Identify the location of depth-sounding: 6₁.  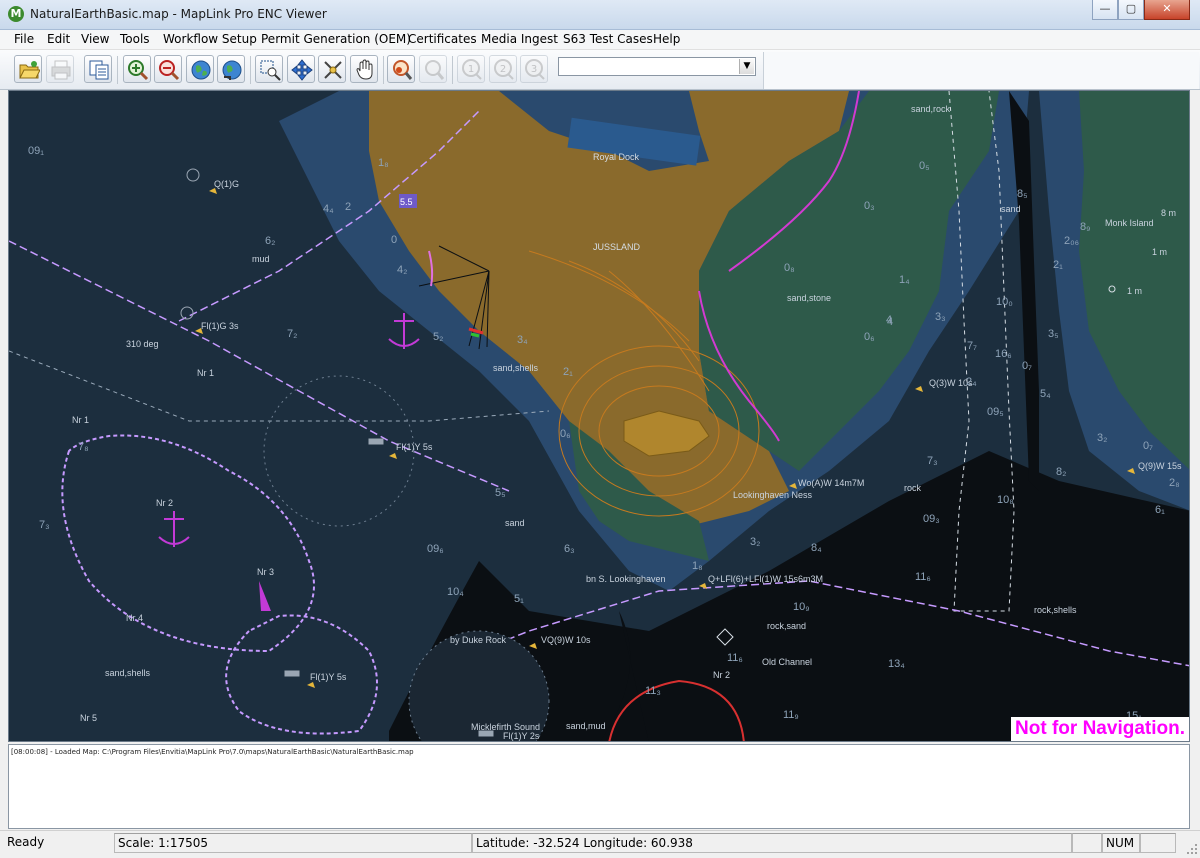
(1160, 510).